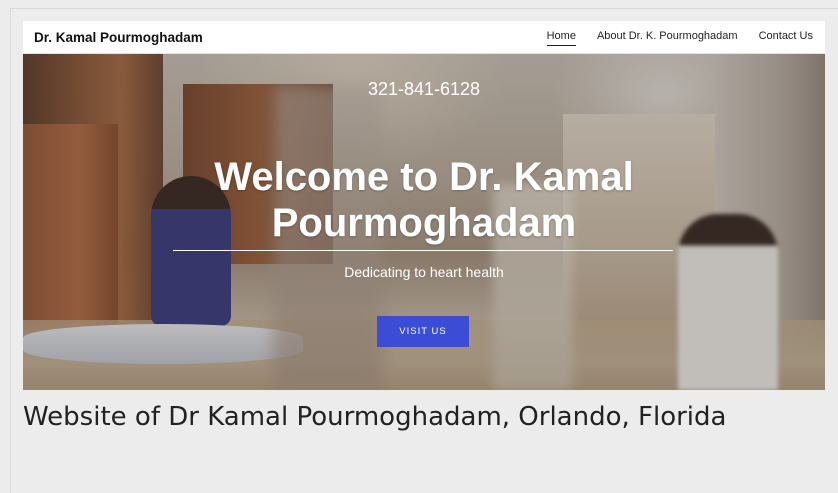 Image resolution: width=838 pixels, height=493 pixels. I want to click on nav-link-about: About Dr. K. Pourmoghadam, so click(667, 38).